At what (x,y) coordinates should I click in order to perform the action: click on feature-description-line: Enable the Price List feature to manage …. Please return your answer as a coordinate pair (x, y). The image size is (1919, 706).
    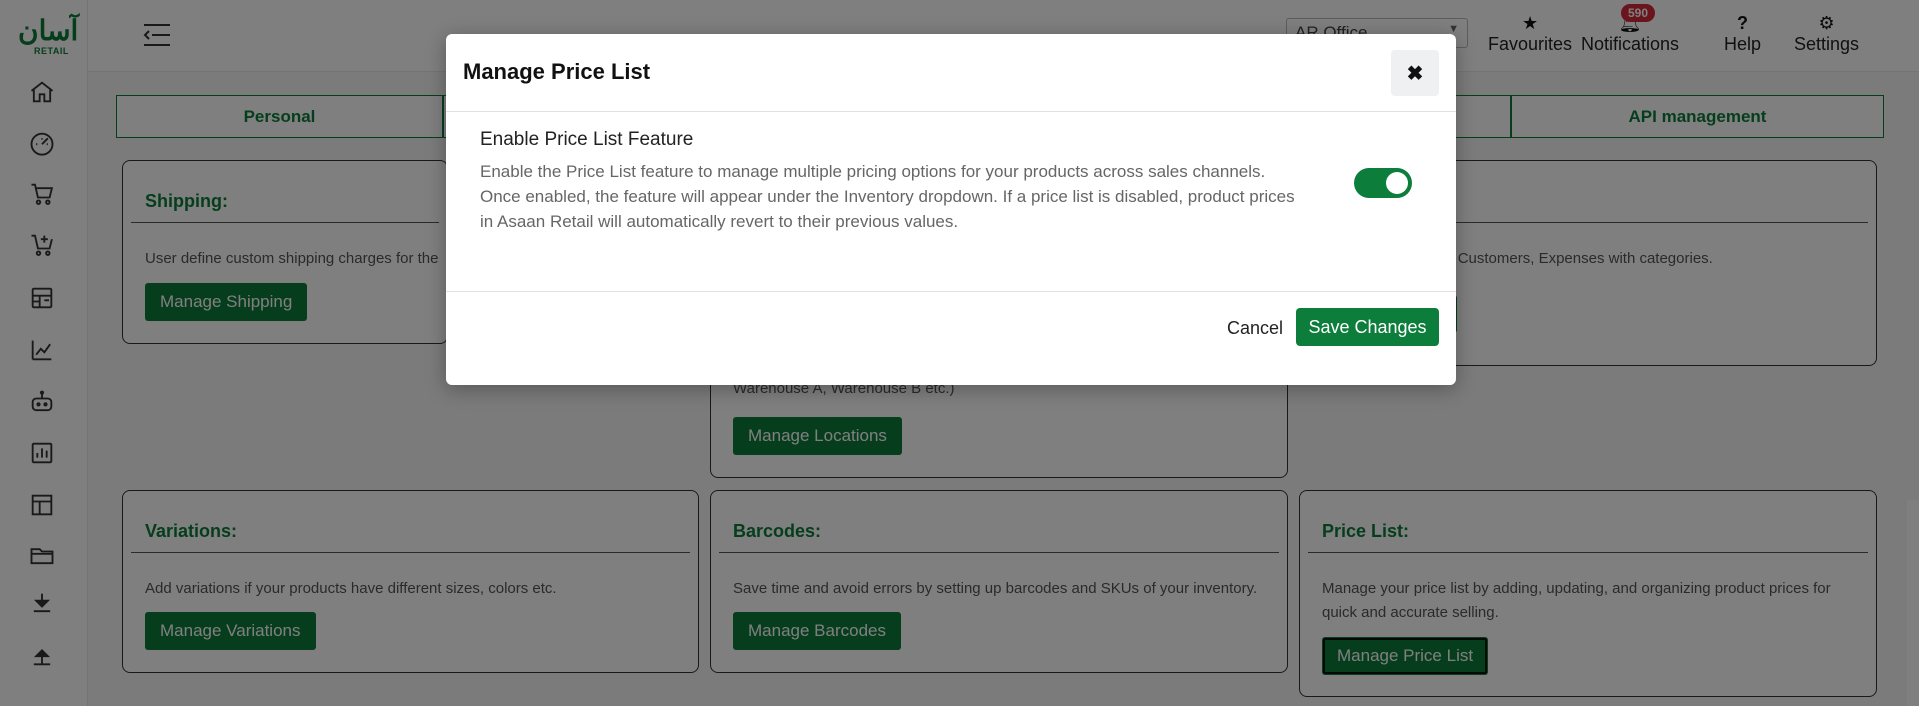
    Looking at the image, I should click on (873, 171).